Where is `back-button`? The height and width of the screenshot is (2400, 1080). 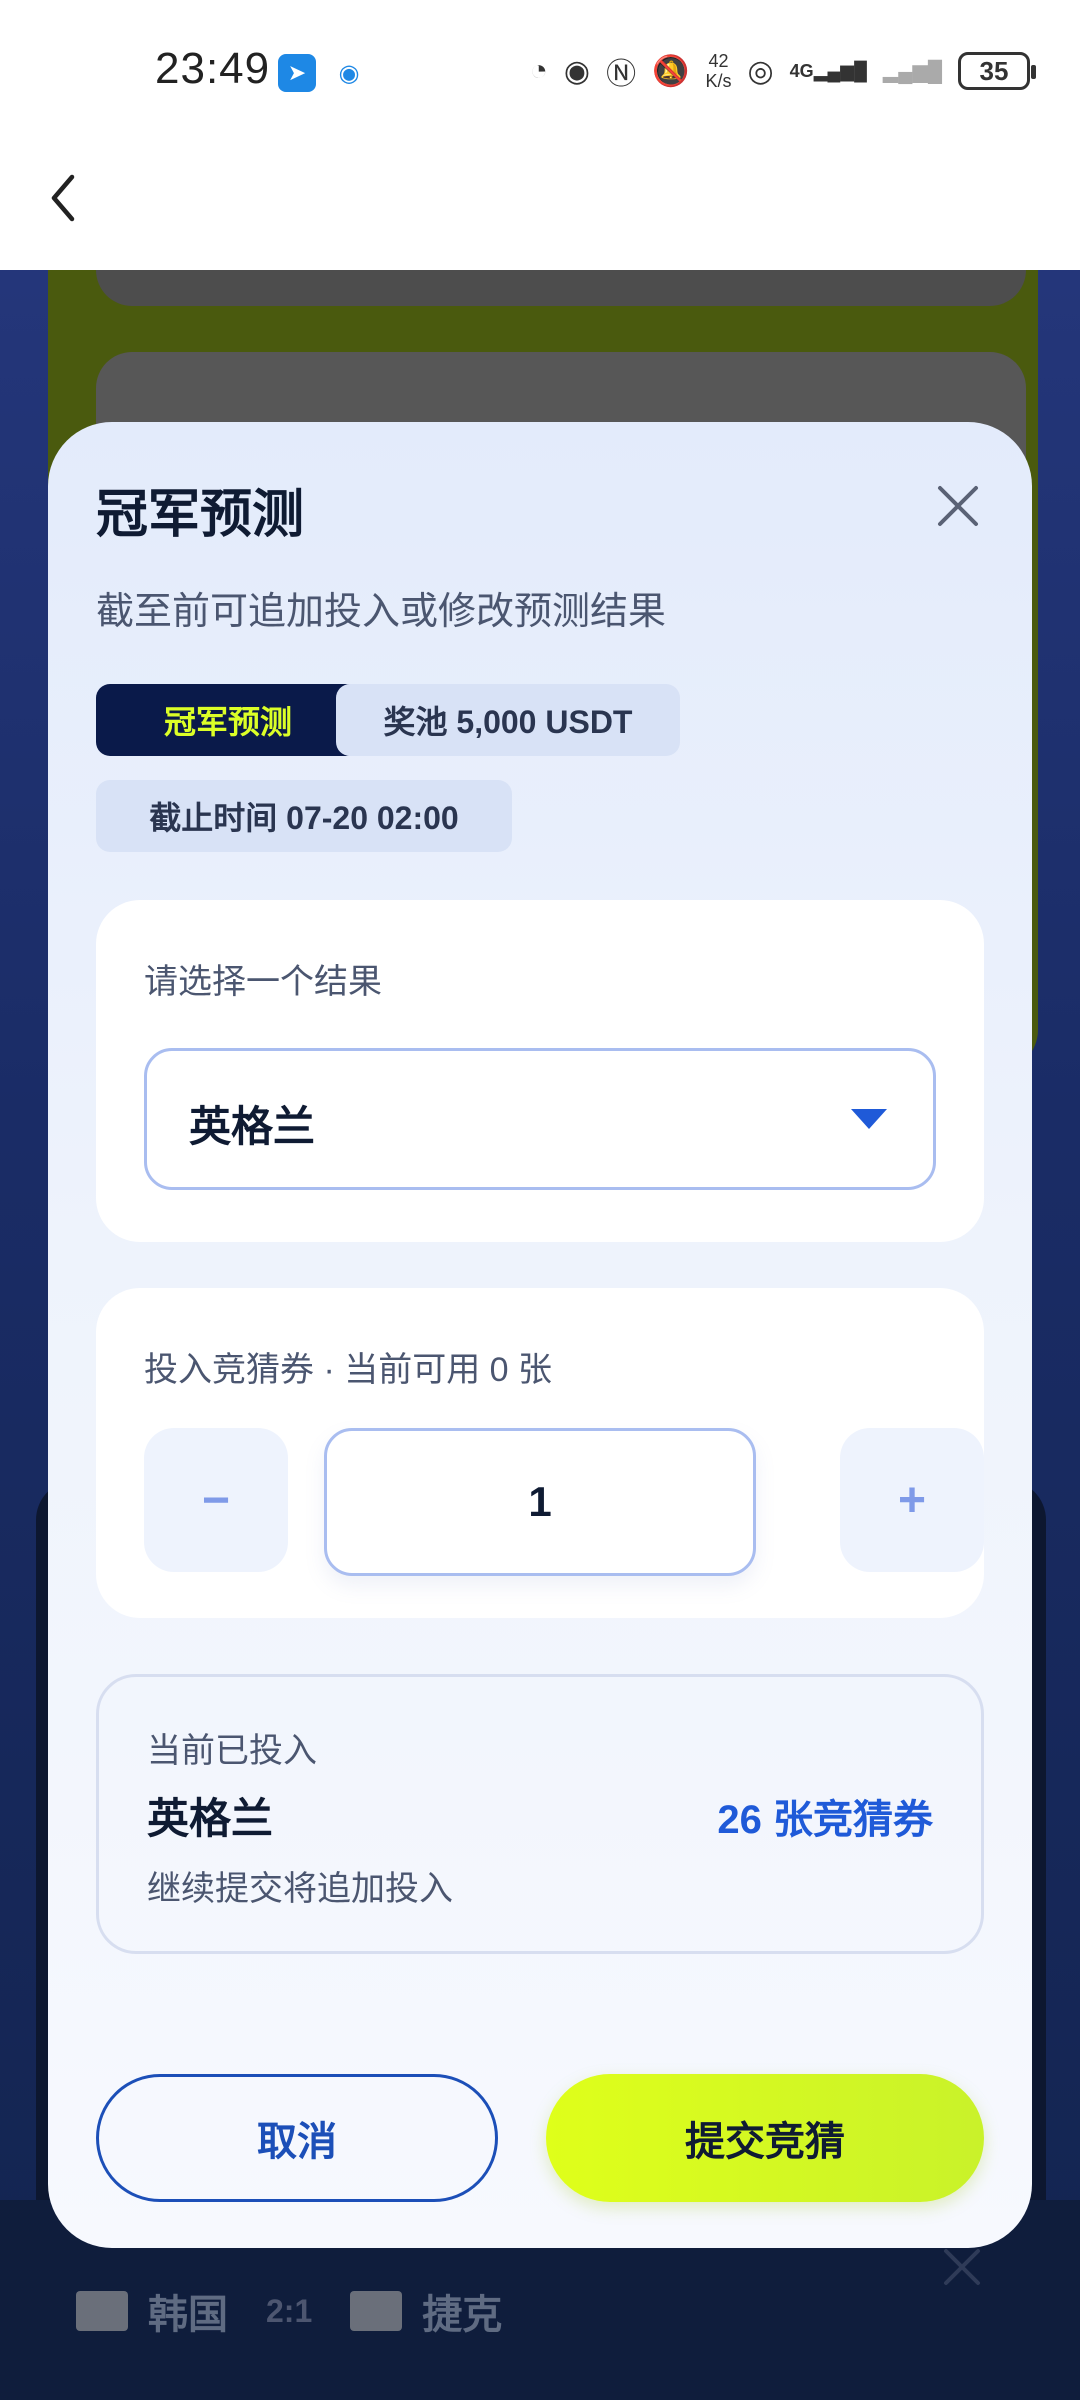 back-button is located at coordinates (63, 198).